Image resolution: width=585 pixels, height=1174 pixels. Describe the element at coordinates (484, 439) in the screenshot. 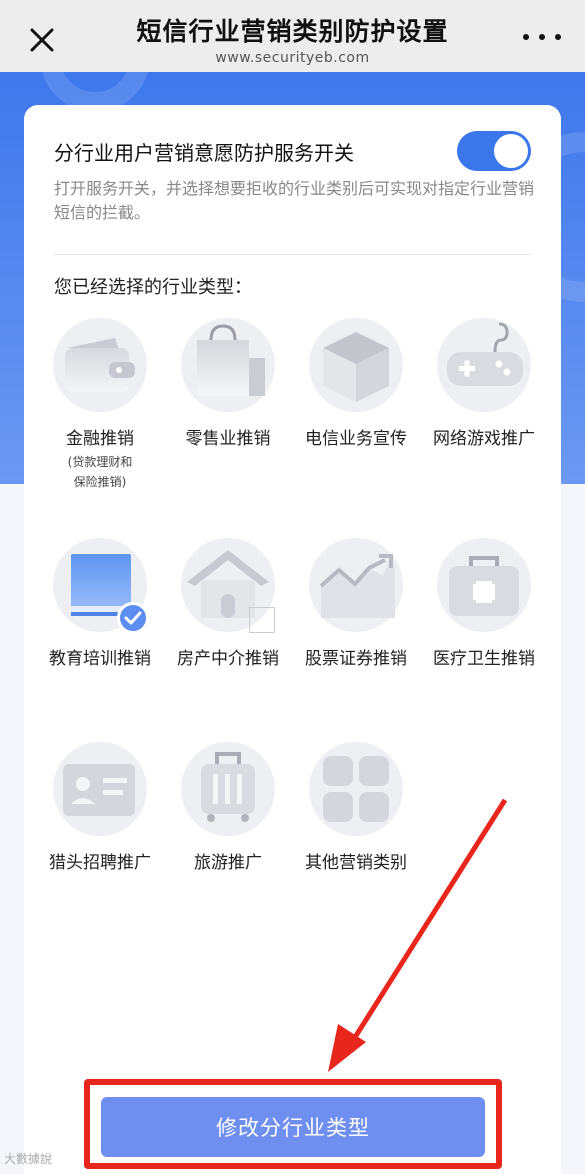

I see `category-label: 网络游戏推广` at that location.